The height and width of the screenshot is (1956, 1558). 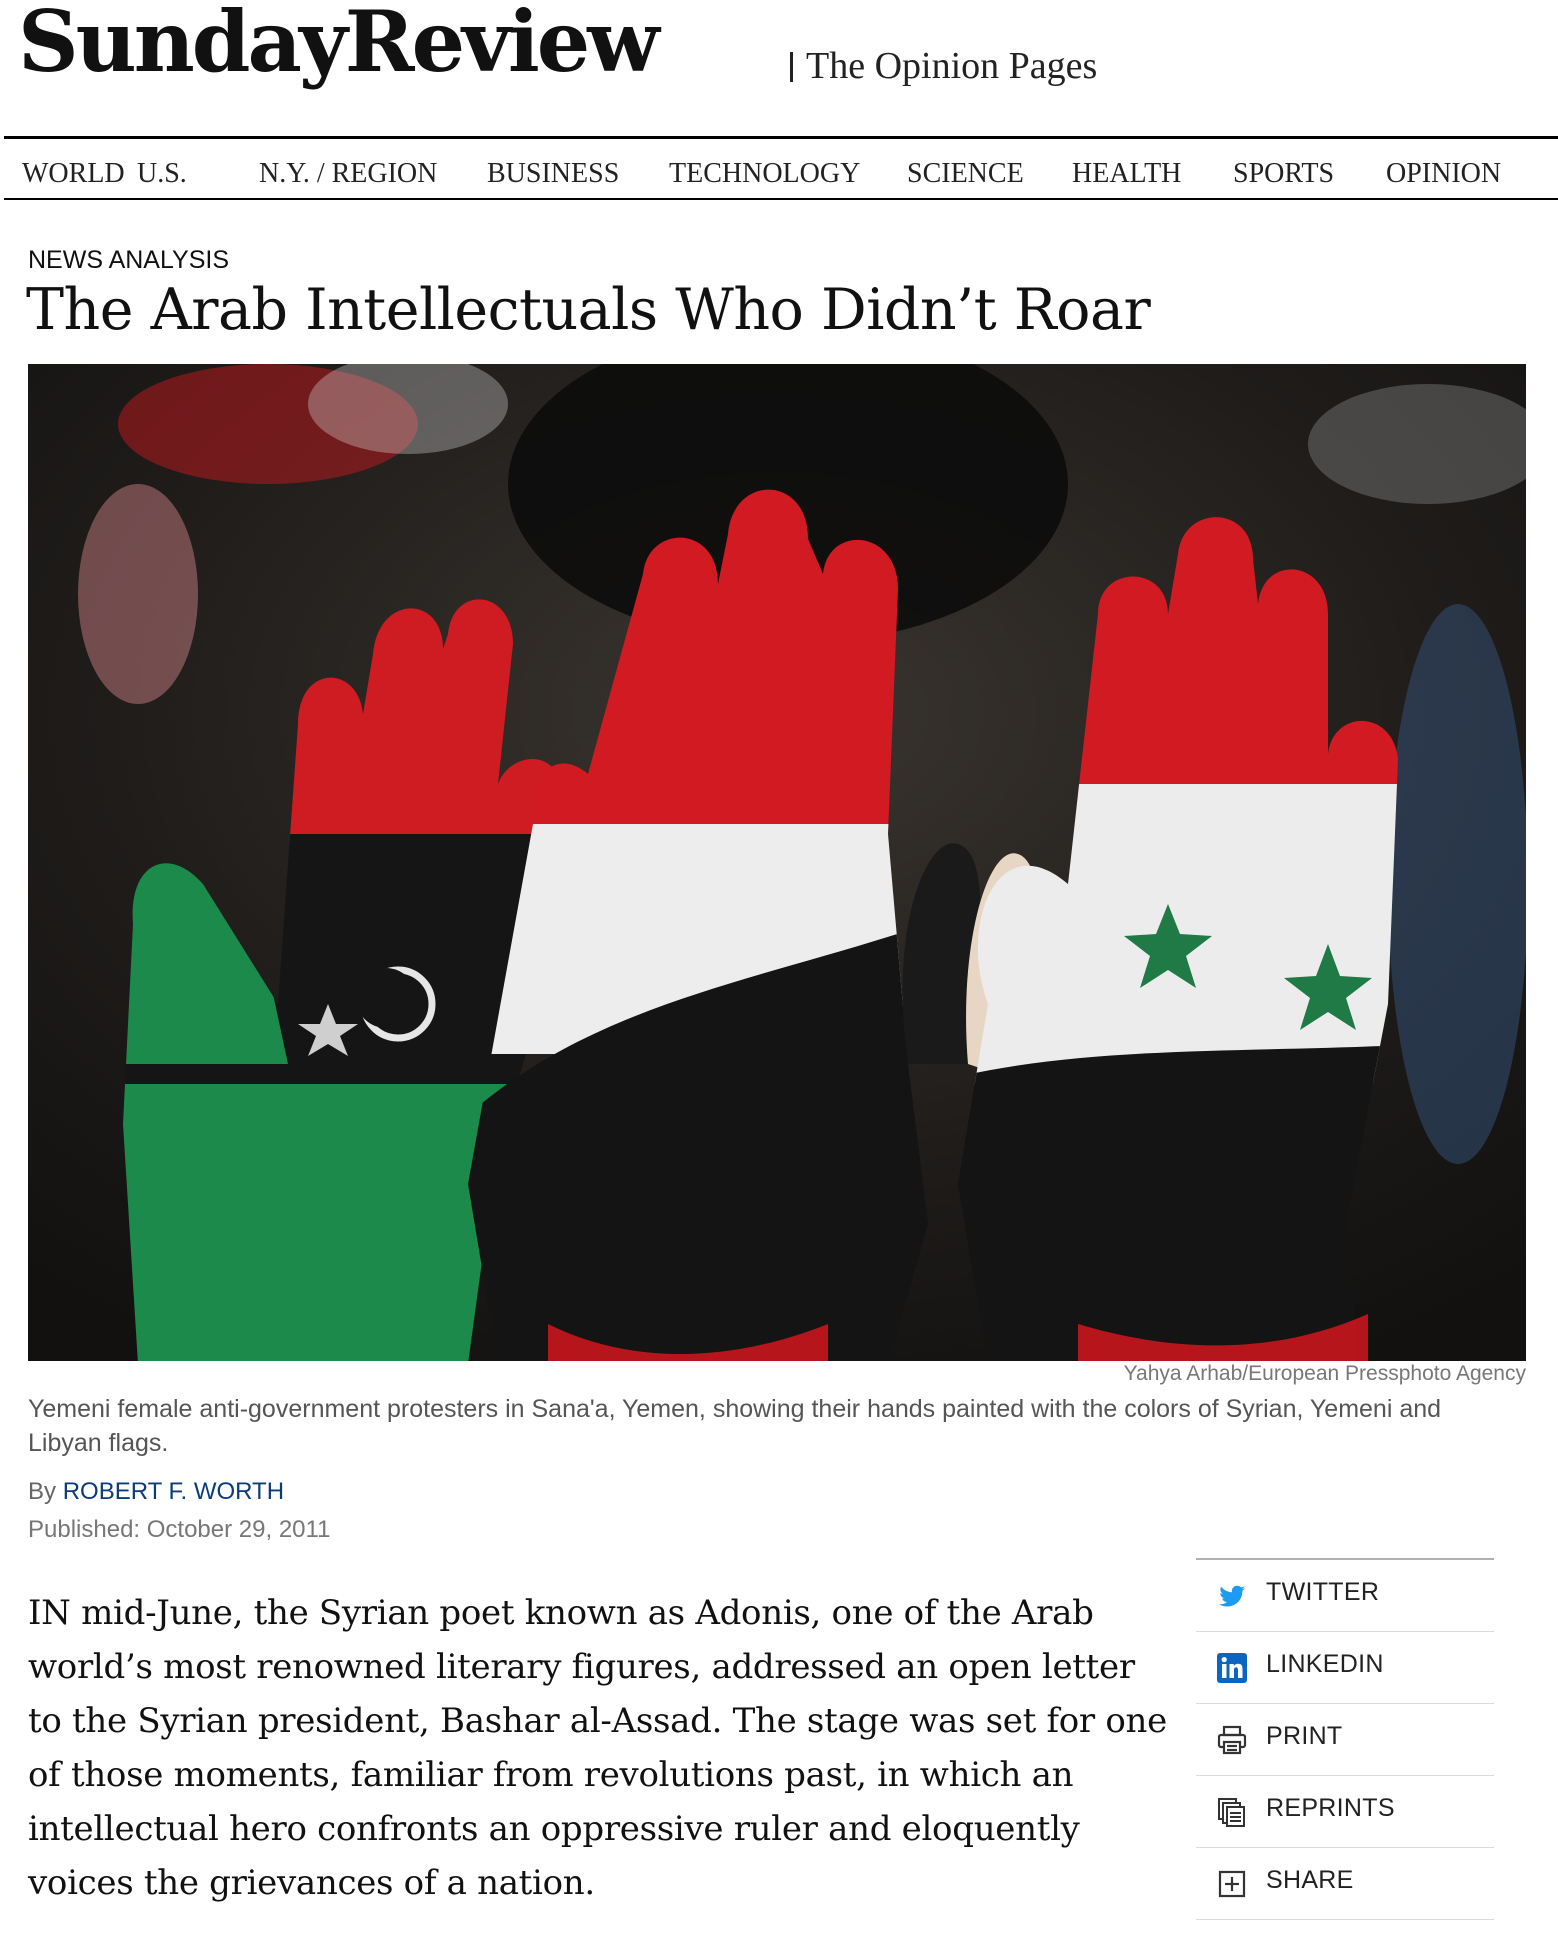 What do you see at coordinates (779, 65) in the screenshot?
I see `masthead: SundayReview The Opinion Pages` at bounding box center [779, 65].